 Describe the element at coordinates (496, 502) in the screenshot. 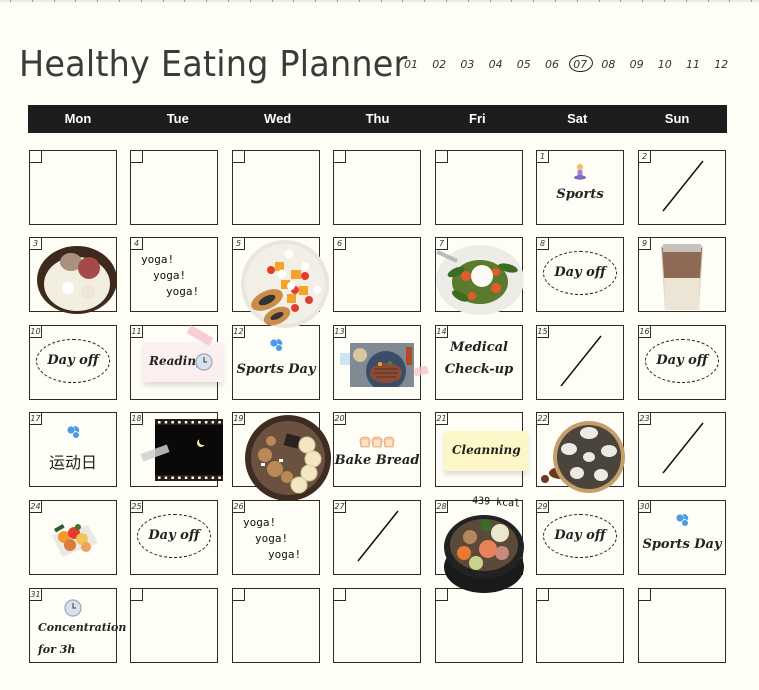

I see `calorie-label: 439 kcal` at that location.